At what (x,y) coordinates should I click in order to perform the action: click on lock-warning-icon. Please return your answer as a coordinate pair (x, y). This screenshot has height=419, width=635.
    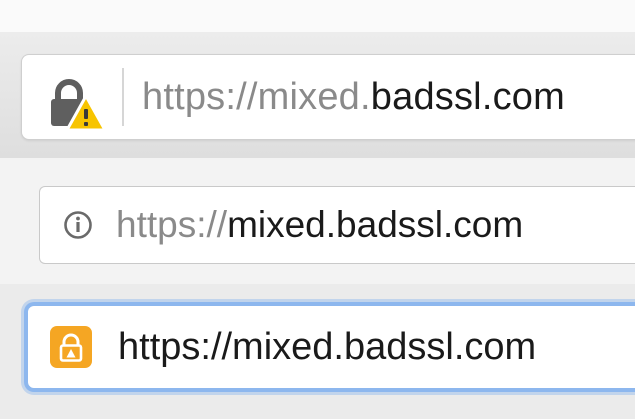
    Looking at the image, I should click on (72, 97).